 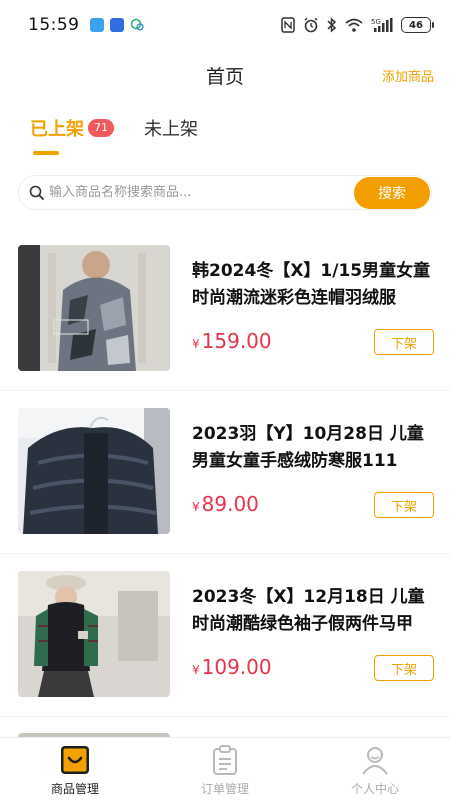 What do you see at coordinates (225, 74) in the screenshot?
I see `header: 首页 添加商品` at bounding box center [225, 74].